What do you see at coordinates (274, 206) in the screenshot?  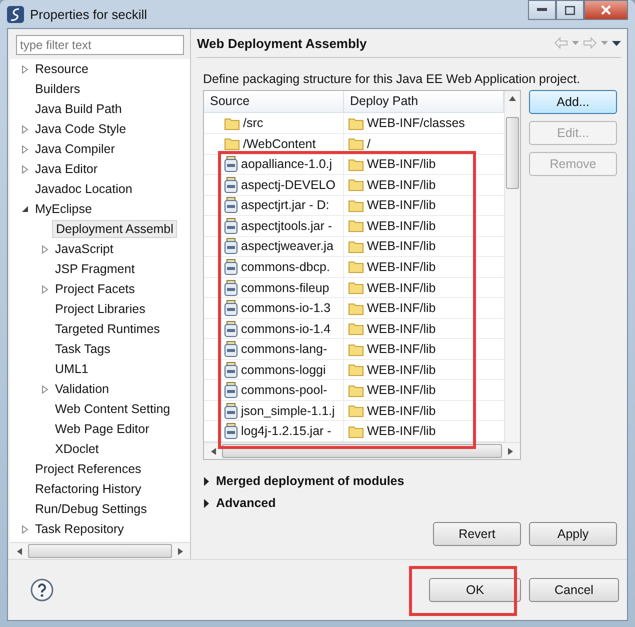 I see `table-cell: aspectjrt.jar - D:` at bounding box center [274, 206].